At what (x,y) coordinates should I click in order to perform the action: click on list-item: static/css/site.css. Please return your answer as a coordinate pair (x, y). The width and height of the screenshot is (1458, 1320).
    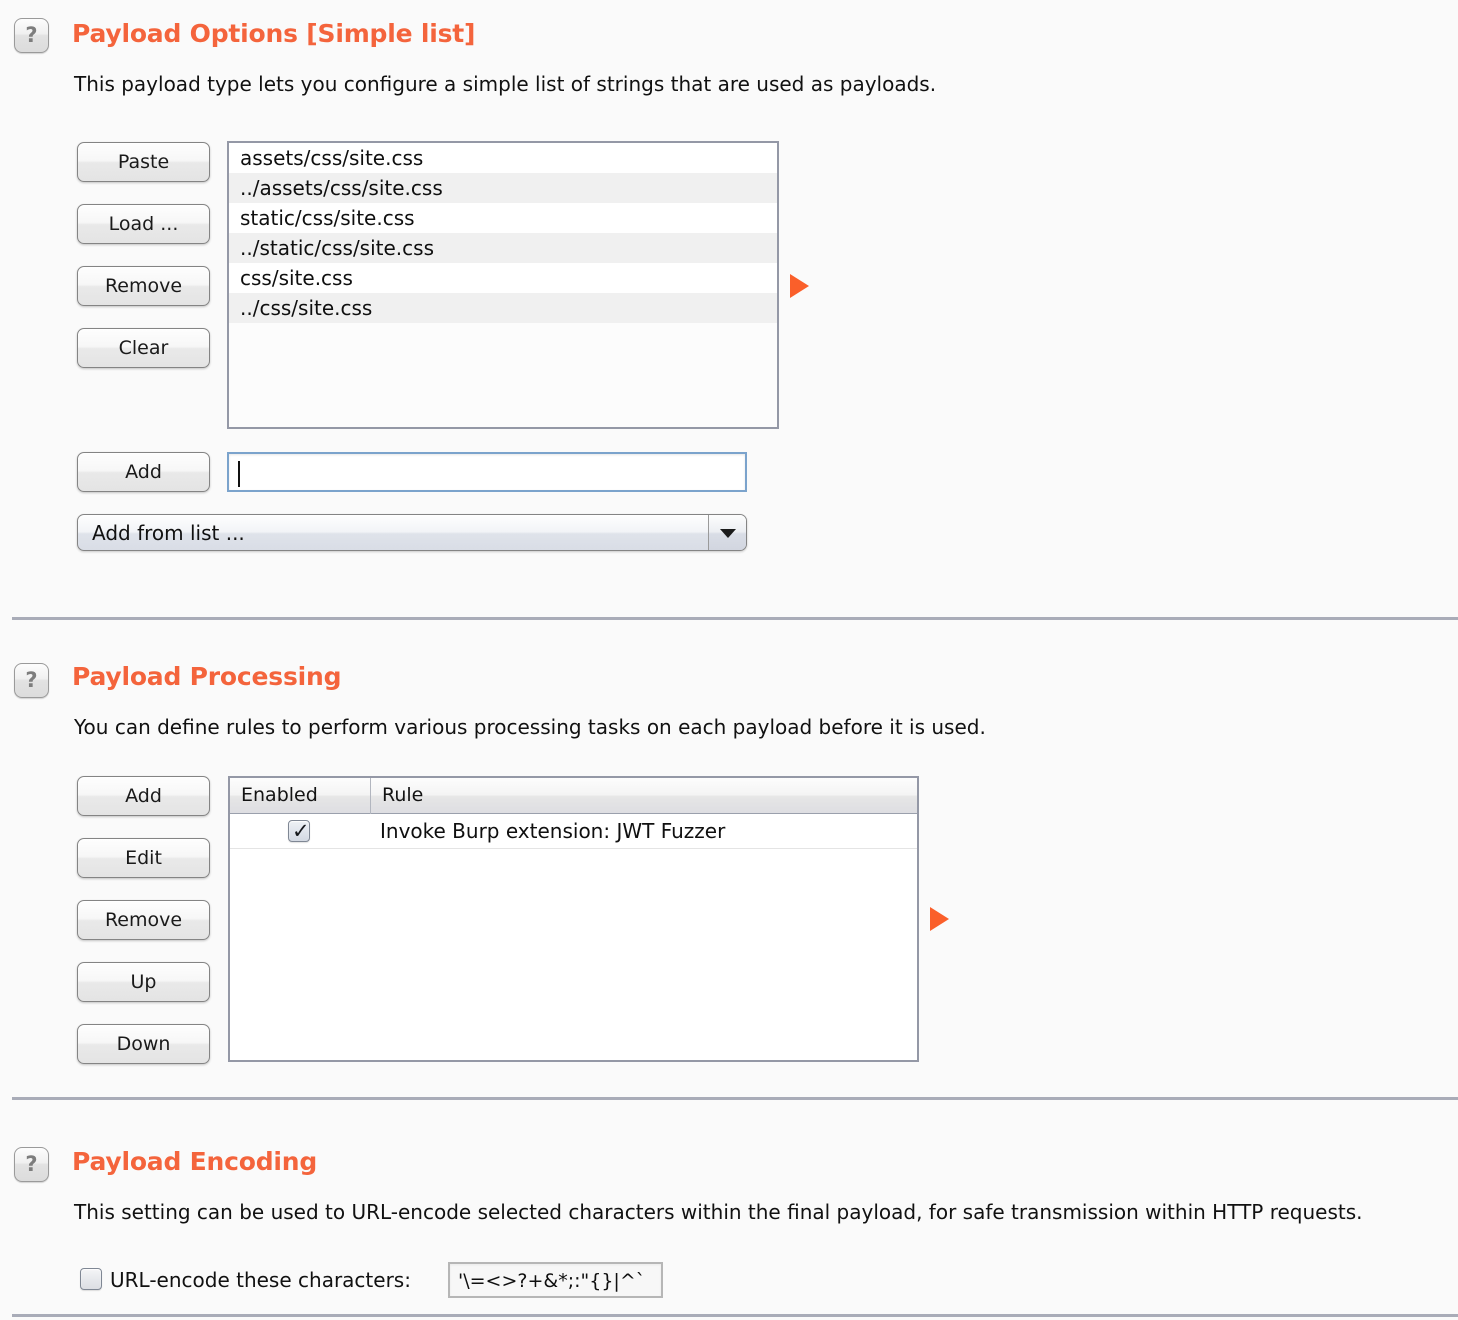
    Looking at the image, I should click on (503, 218).